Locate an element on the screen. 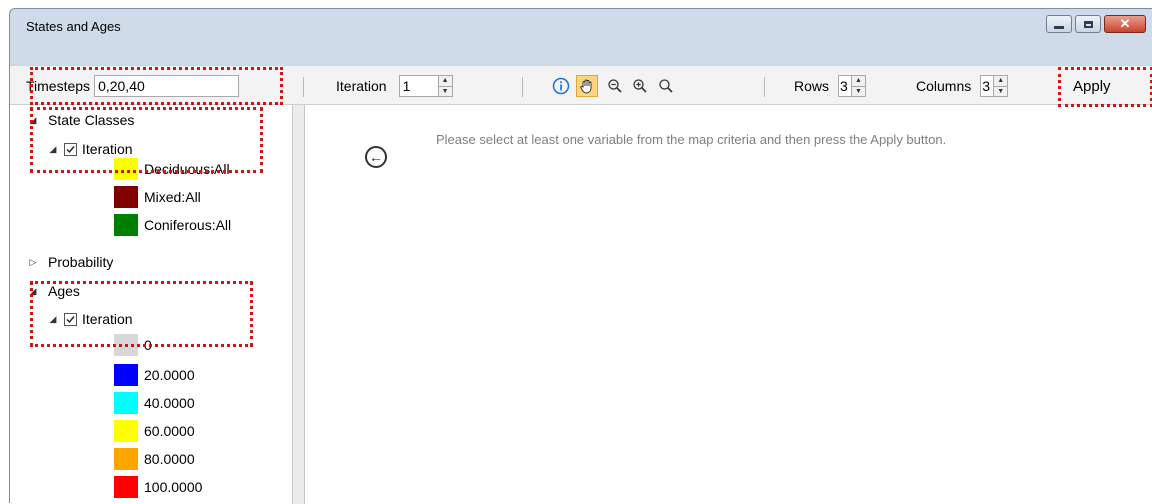 The height and width of the screenshot is (504, 1152). tree-node-state-iteration: ◢ Iteration is located at coordinates (89, 149).